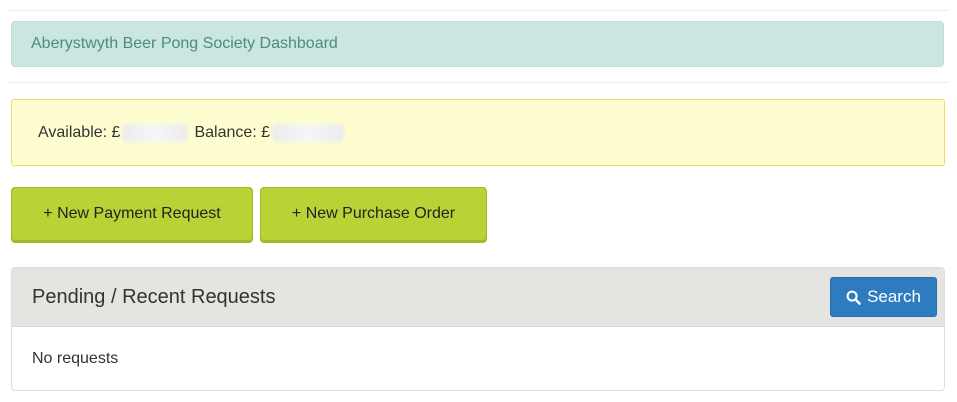 Image resolution: width=957 pixels, height=402 pixels. What do you see at coordinates (478, 10) in the screenshot?
I see `top-divider` at bounding box center [478, 10].